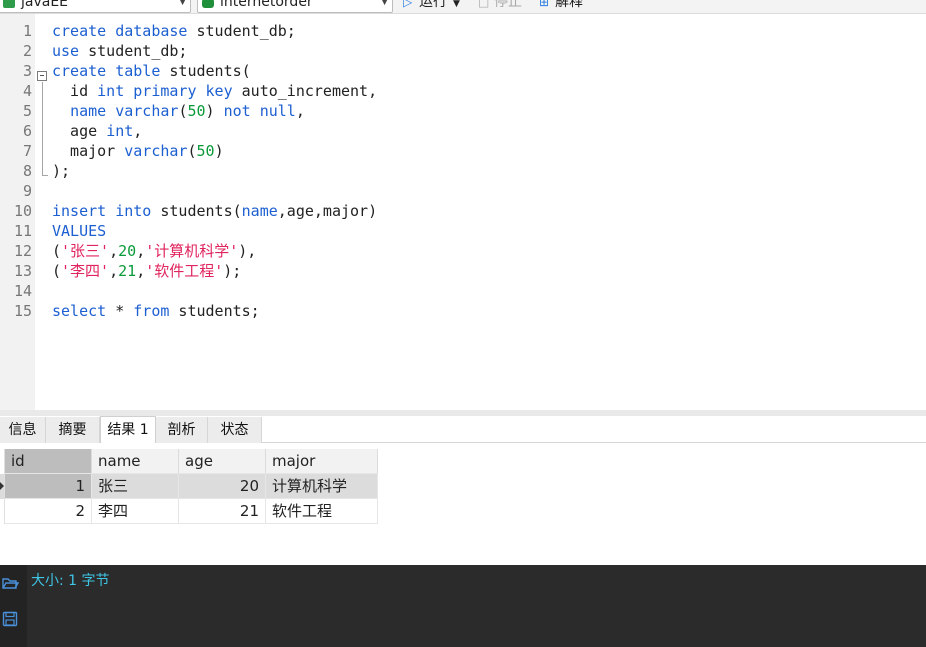  I want to click on code-token: age, so click(79, 131).